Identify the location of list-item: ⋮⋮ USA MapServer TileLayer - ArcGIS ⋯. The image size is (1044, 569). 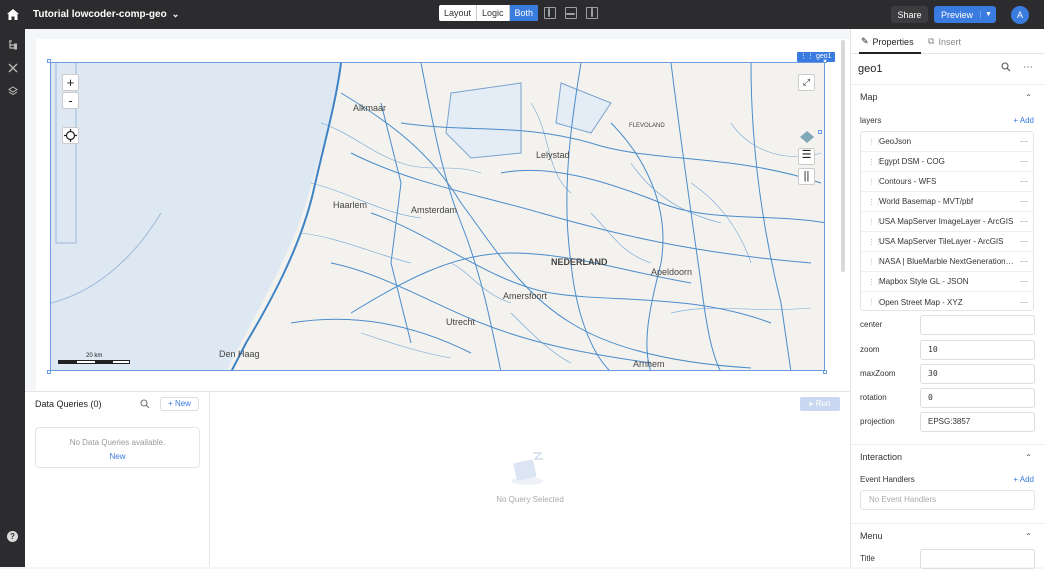
(947, 242).